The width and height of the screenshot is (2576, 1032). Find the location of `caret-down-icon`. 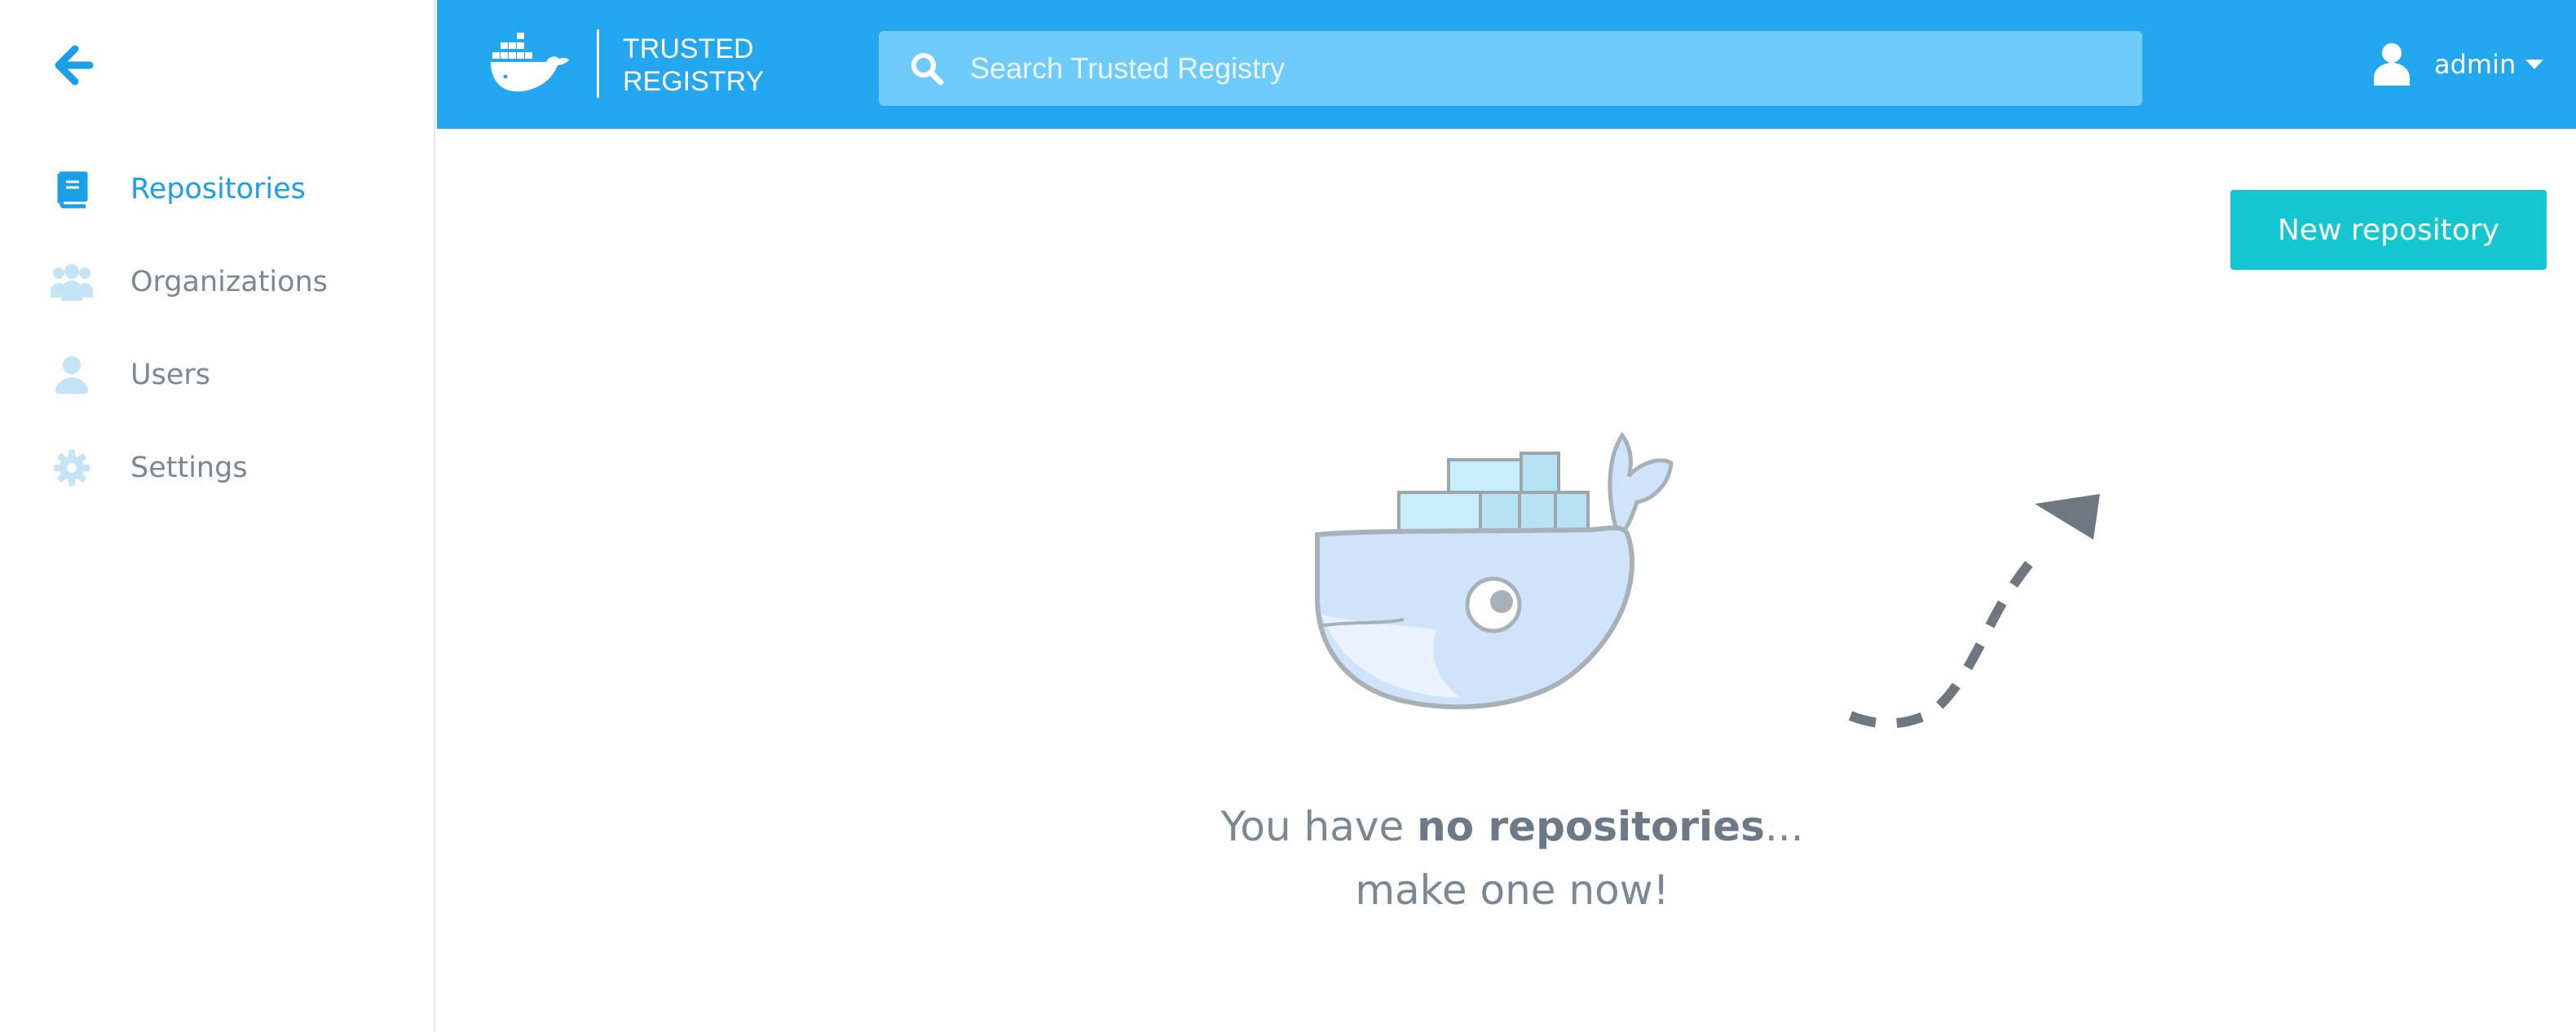

caret-down-icon is located at coordinates (2534, 64).